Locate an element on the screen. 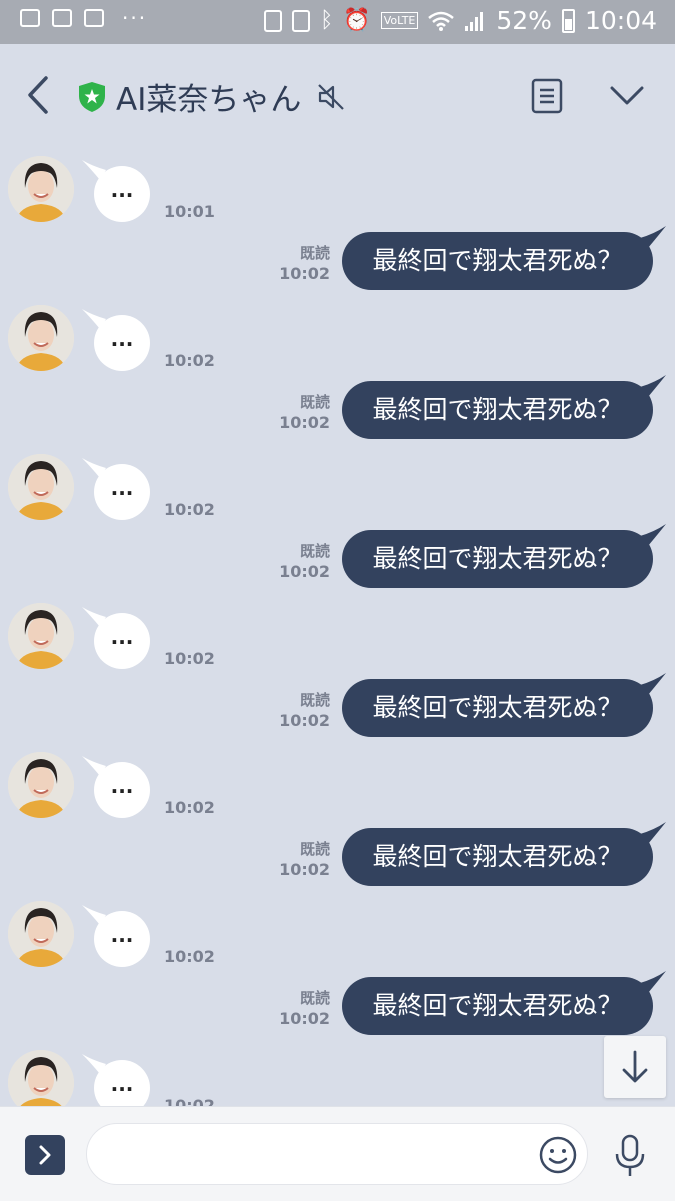  chevron-right-icon is located at coordinates (45, 1155).